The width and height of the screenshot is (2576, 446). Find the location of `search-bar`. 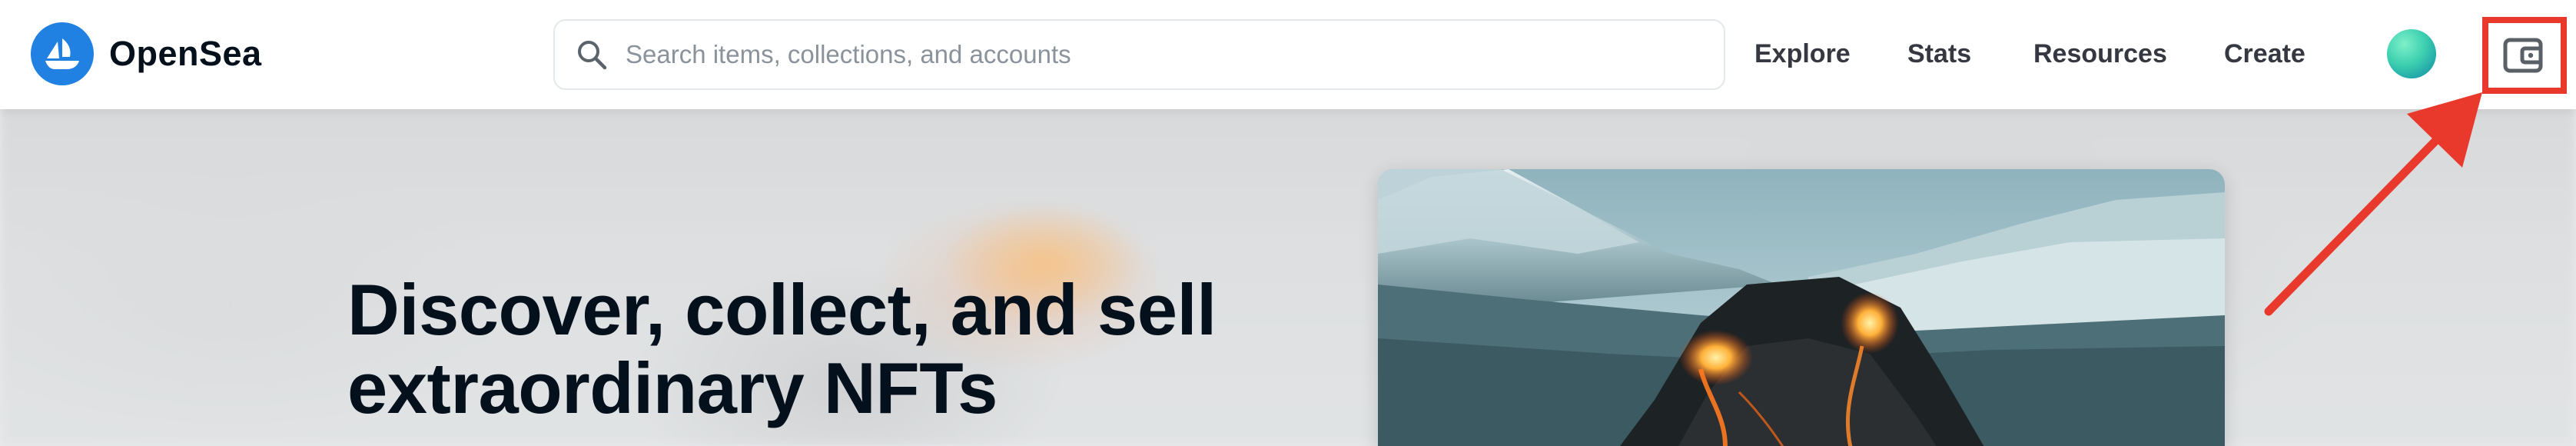

search-bar is located at coordinates (1139, 54).